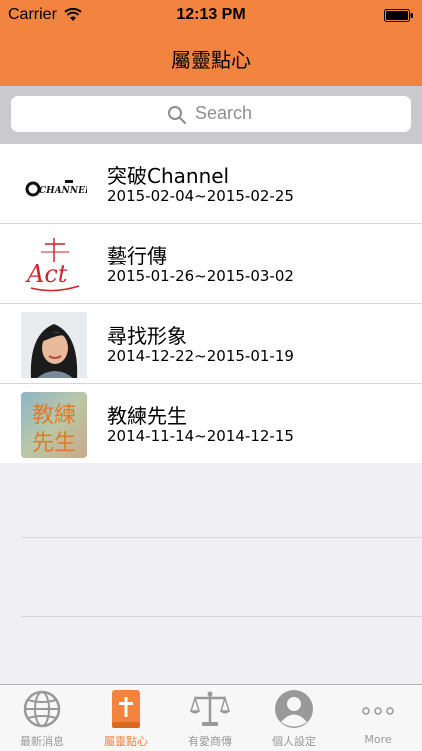  Describe the element at coordinates (211, 60) in the screenshot. I see `page-title: 屬靈點心` at that location.